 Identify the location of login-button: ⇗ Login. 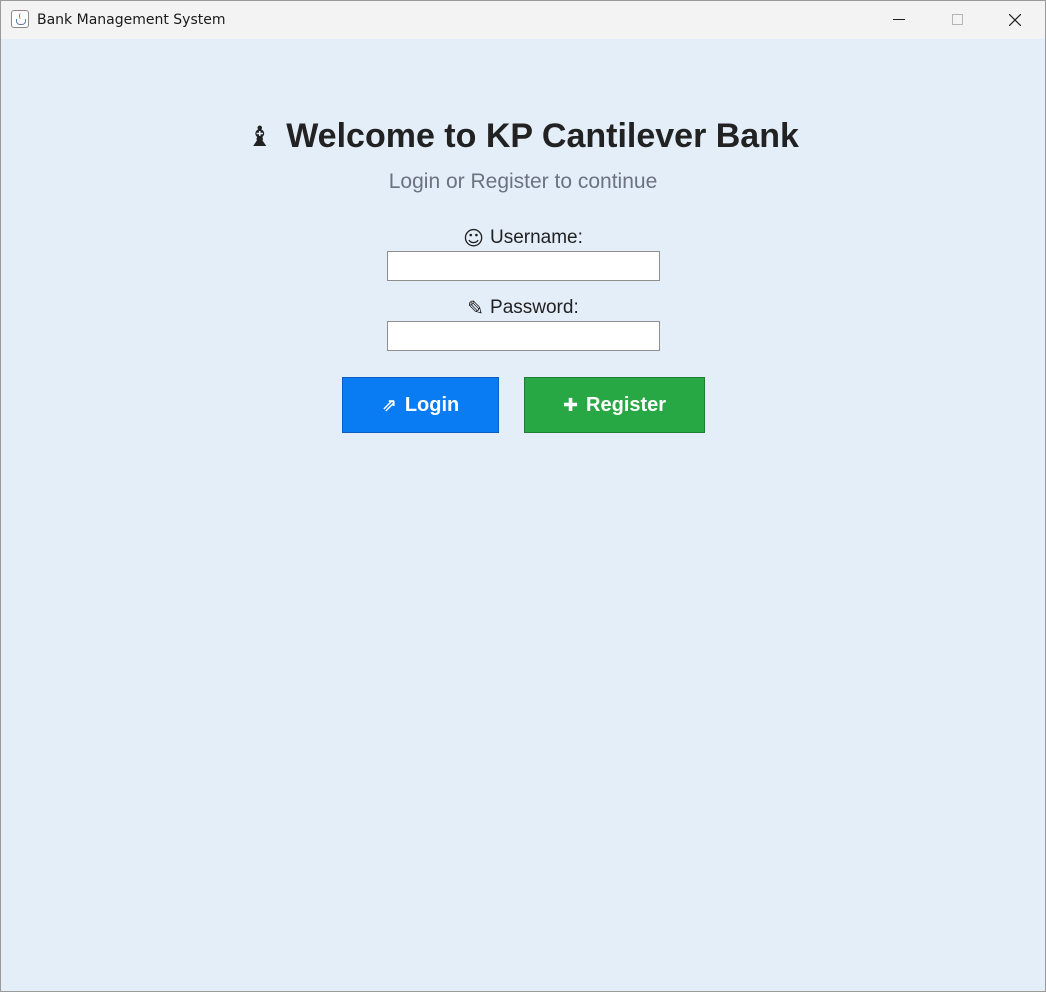
(420, 405).